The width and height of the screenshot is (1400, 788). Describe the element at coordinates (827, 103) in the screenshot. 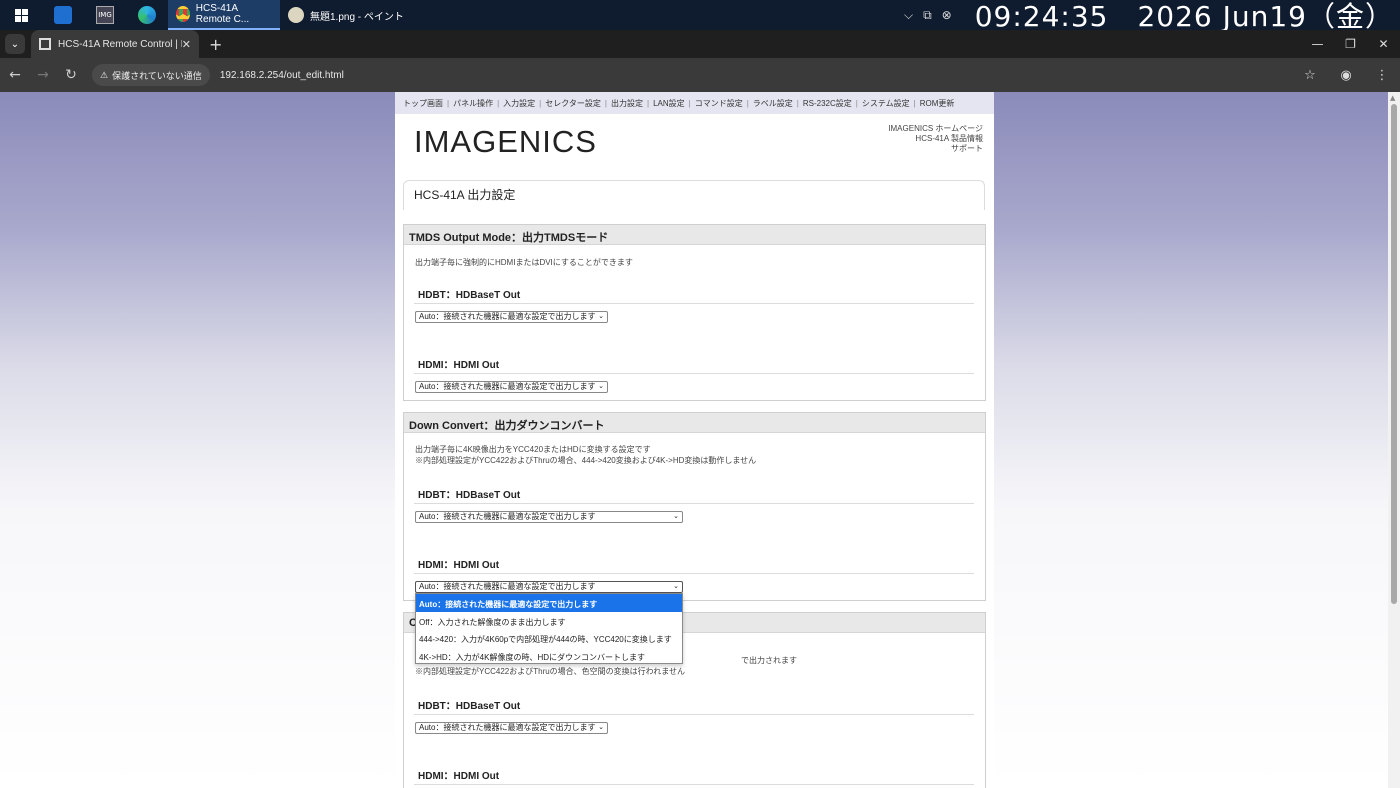

I see `menu-item: RS-232C設定` at that location.